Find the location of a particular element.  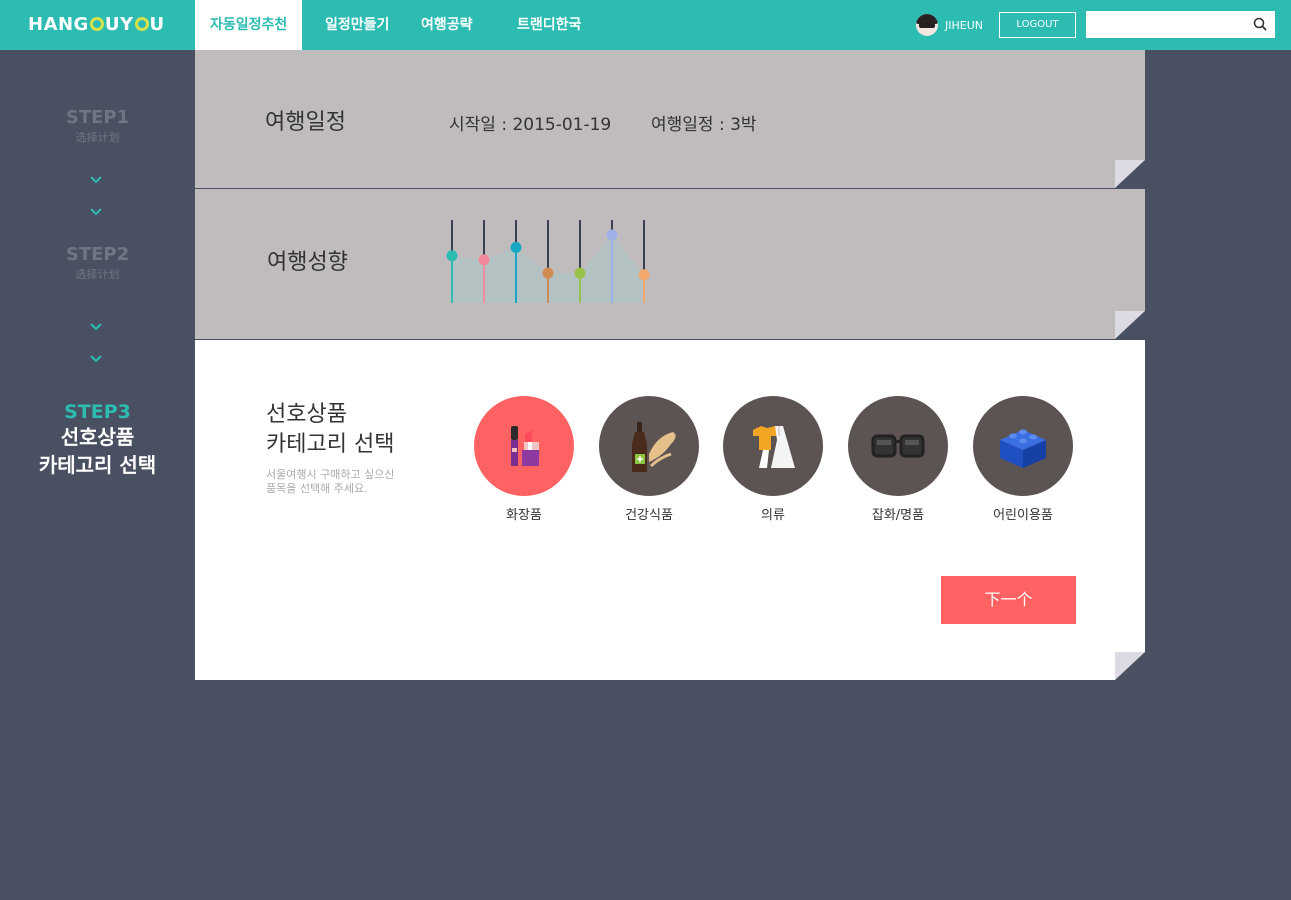

step-2-label: 选择计划 is located at coordinates (97, 274).